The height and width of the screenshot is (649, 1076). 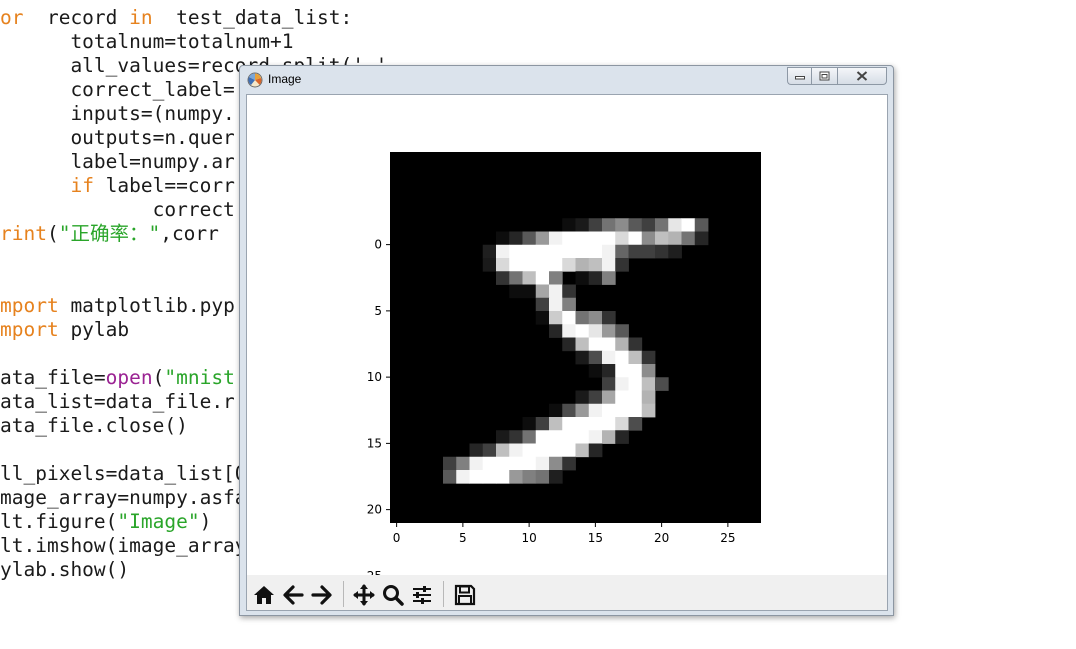 I want to click on configure-subplots-icon, so click(x=422, y=595).